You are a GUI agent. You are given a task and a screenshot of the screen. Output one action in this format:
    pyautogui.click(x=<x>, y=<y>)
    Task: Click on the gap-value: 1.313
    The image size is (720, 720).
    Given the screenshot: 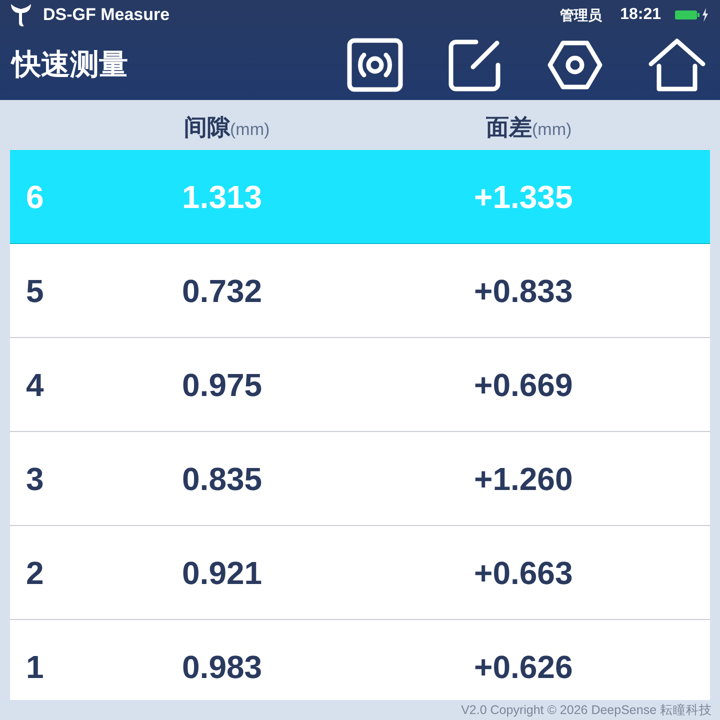 What is the action you would take?
    pyautogui.click(x=222, y=197)
    